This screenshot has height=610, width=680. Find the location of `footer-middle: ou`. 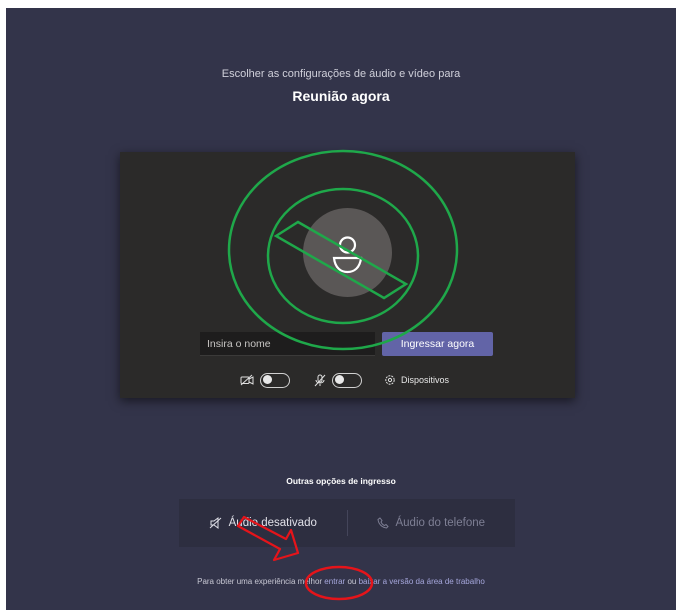

footer-middle: ou is located at coordinates (352, 581).